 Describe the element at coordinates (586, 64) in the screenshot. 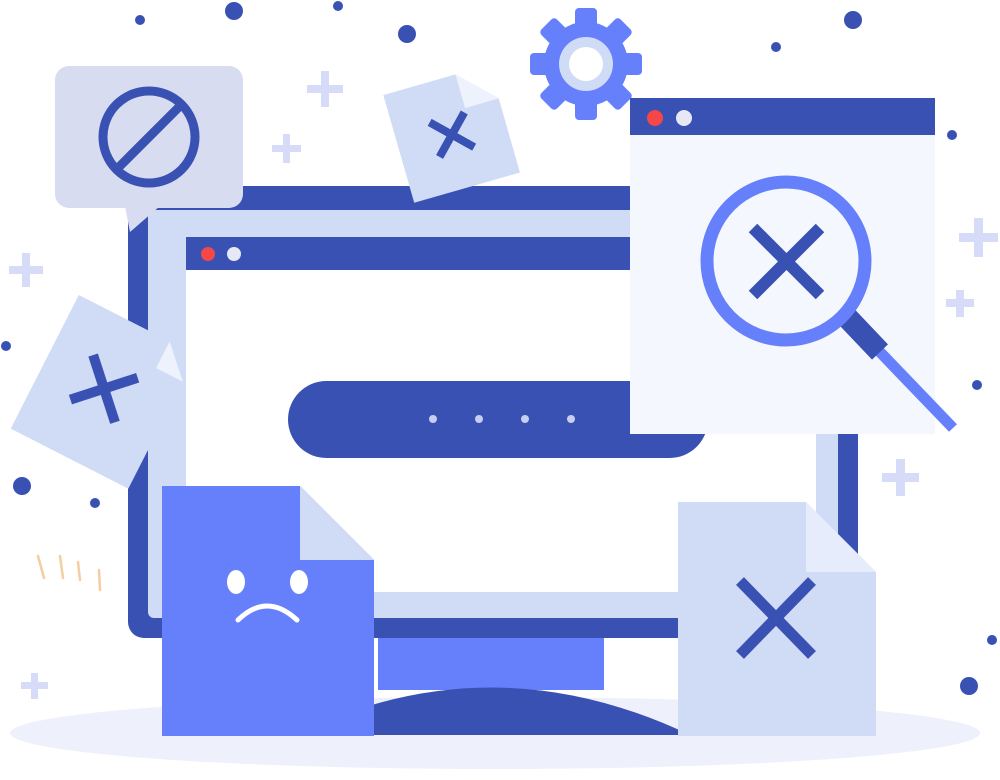

I see `gear-icon` at that location.